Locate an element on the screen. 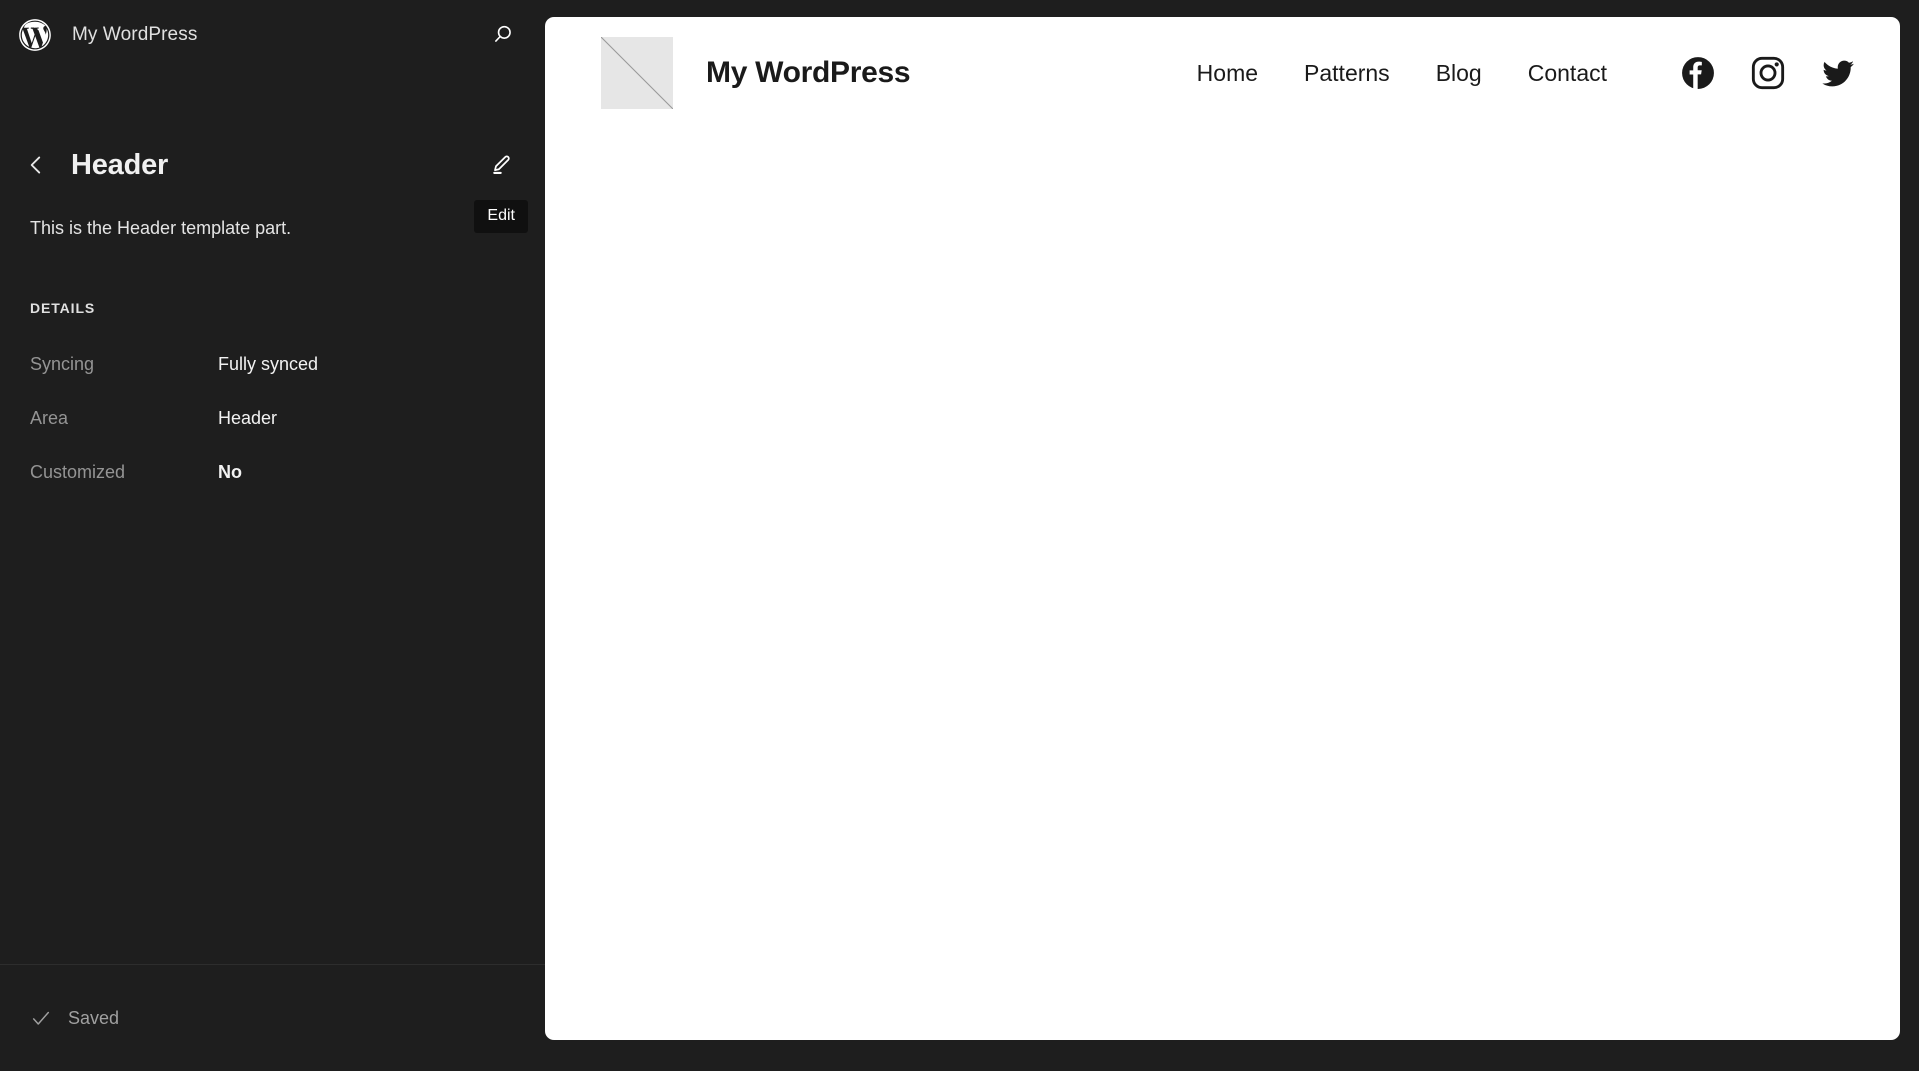  broken-image-placeholder-icon is located at coordinates (637, 73).